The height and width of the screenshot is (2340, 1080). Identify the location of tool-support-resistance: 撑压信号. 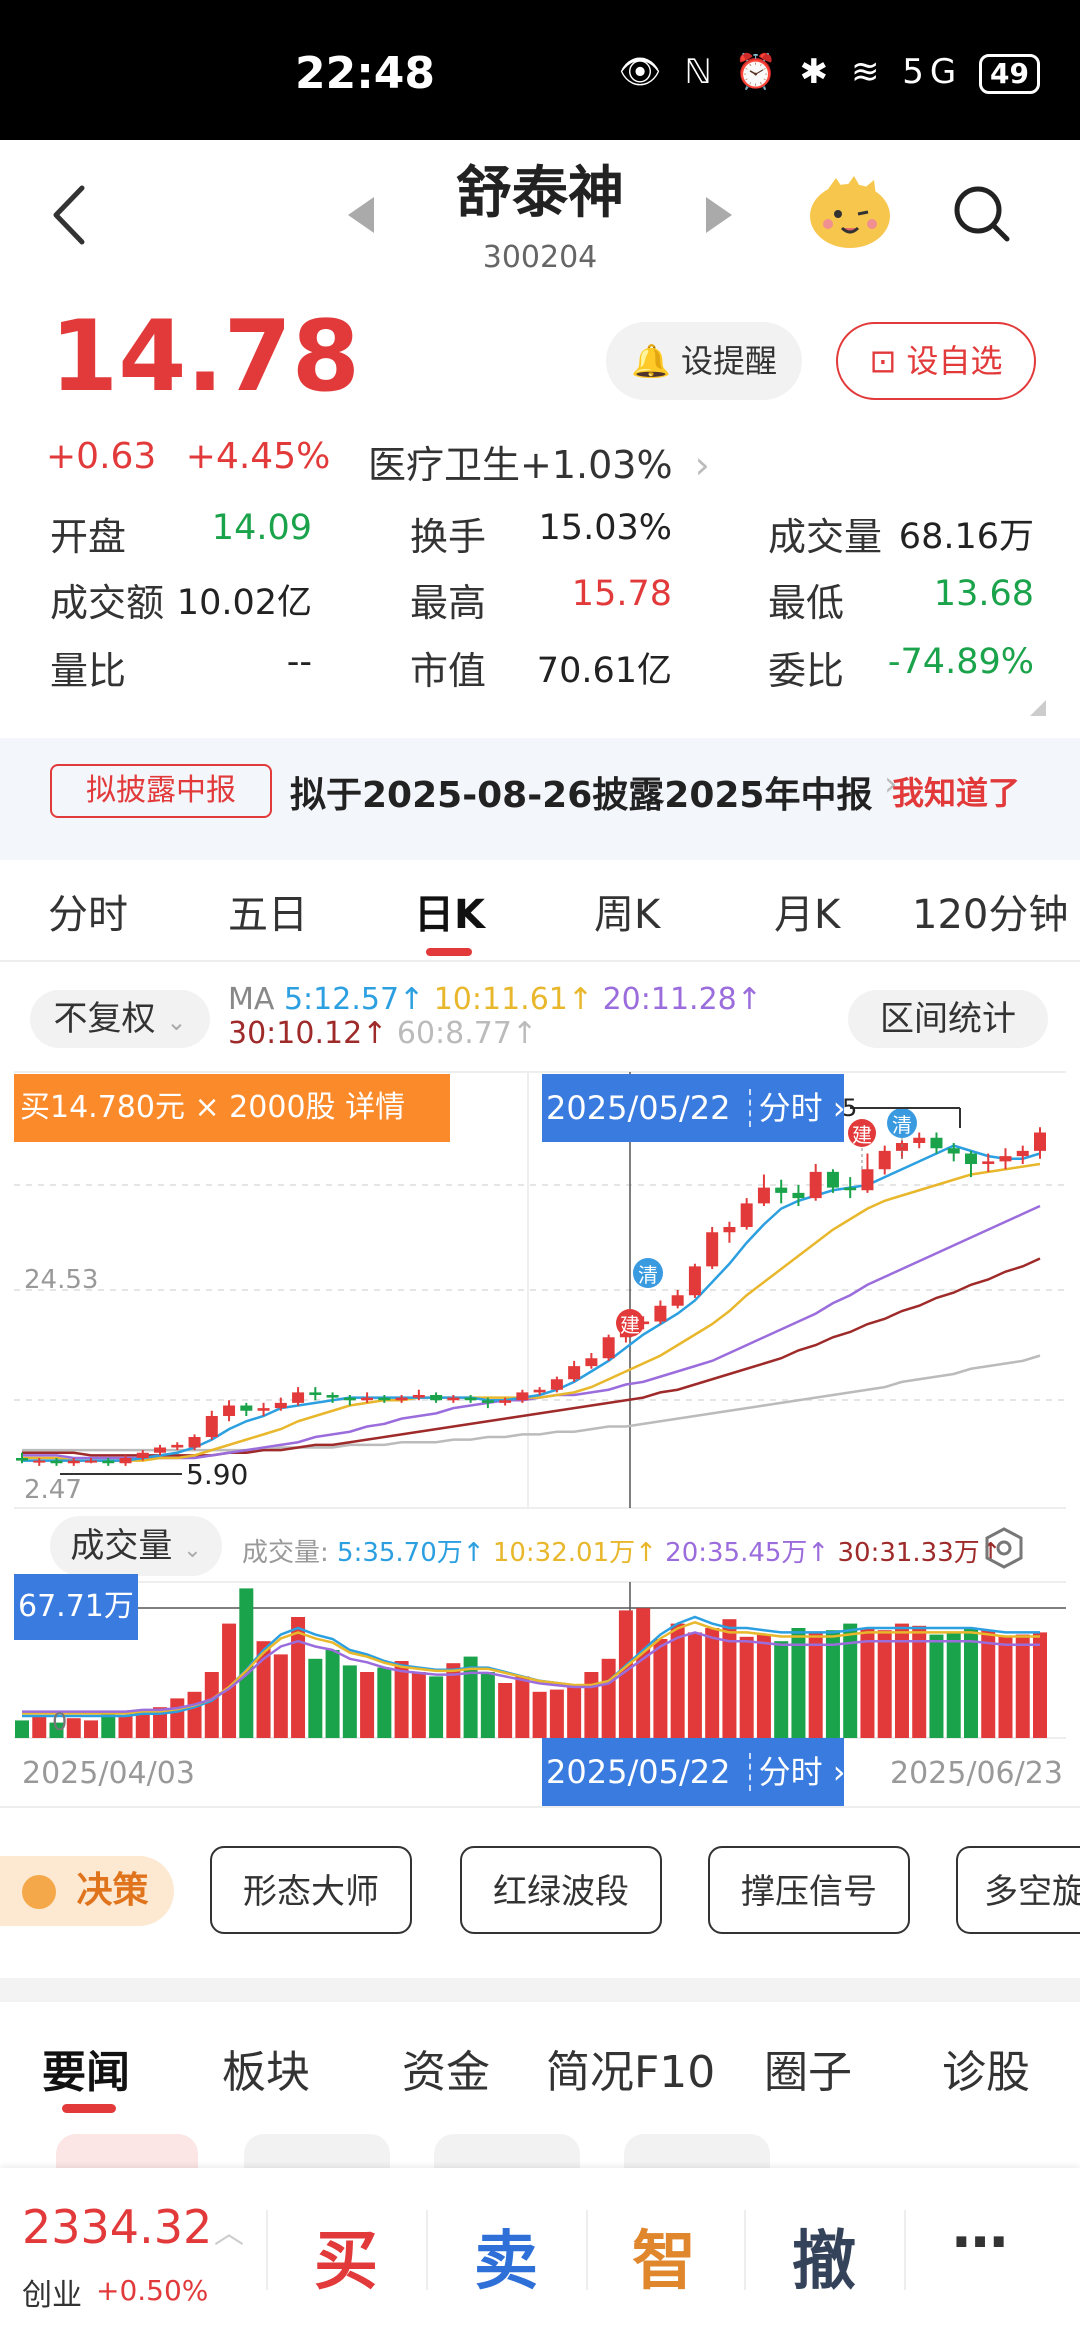
(809, 1890).